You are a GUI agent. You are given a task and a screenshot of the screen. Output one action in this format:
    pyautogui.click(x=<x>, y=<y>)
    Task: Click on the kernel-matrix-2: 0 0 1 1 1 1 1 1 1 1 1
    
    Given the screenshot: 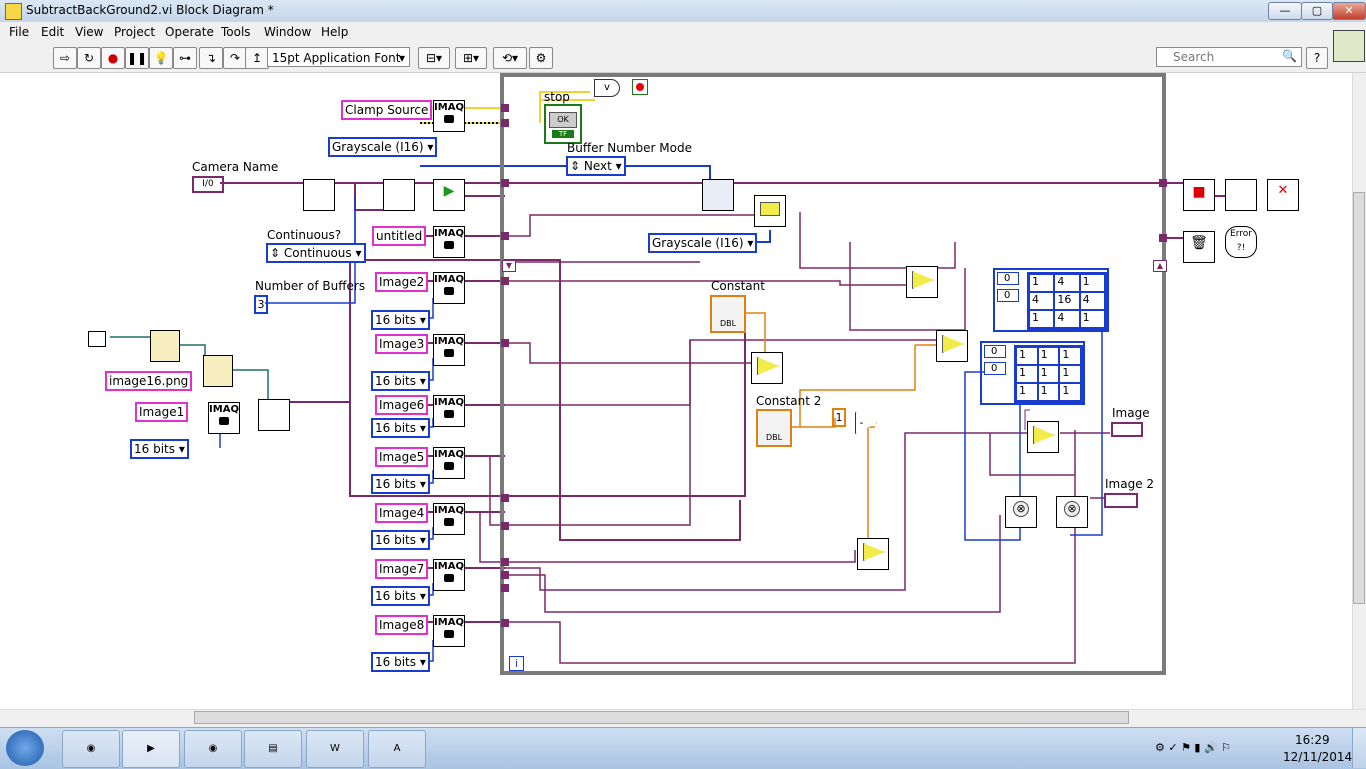 What is the action you would take?
    pyautogui.click(x=1032, y=373)
    